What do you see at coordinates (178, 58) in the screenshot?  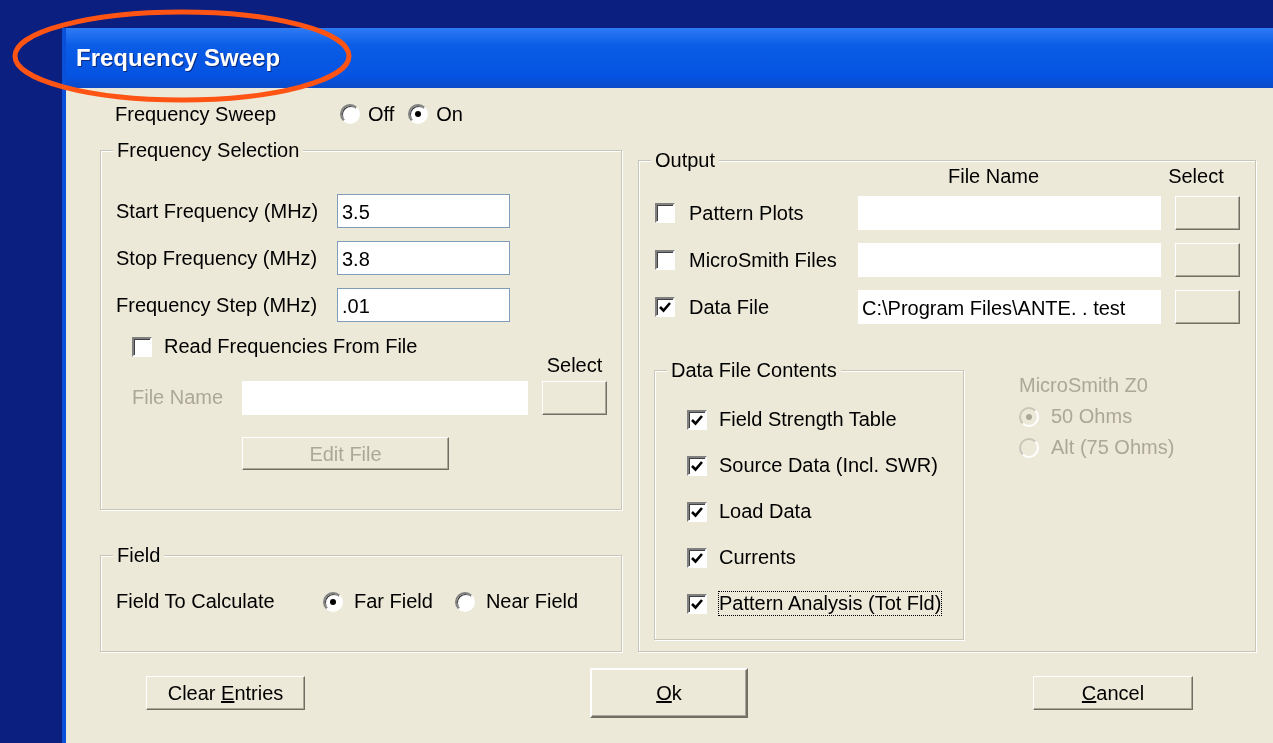 I see `window-title: Frequency Sweep` at bounding box center [178, 58].